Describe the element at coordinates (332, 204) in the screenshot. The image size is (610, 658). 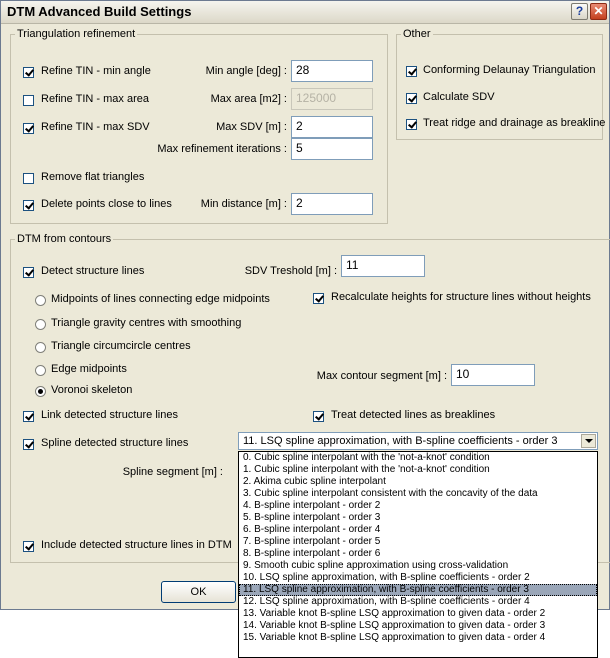
I see `min-distance-input: 2` at that location.